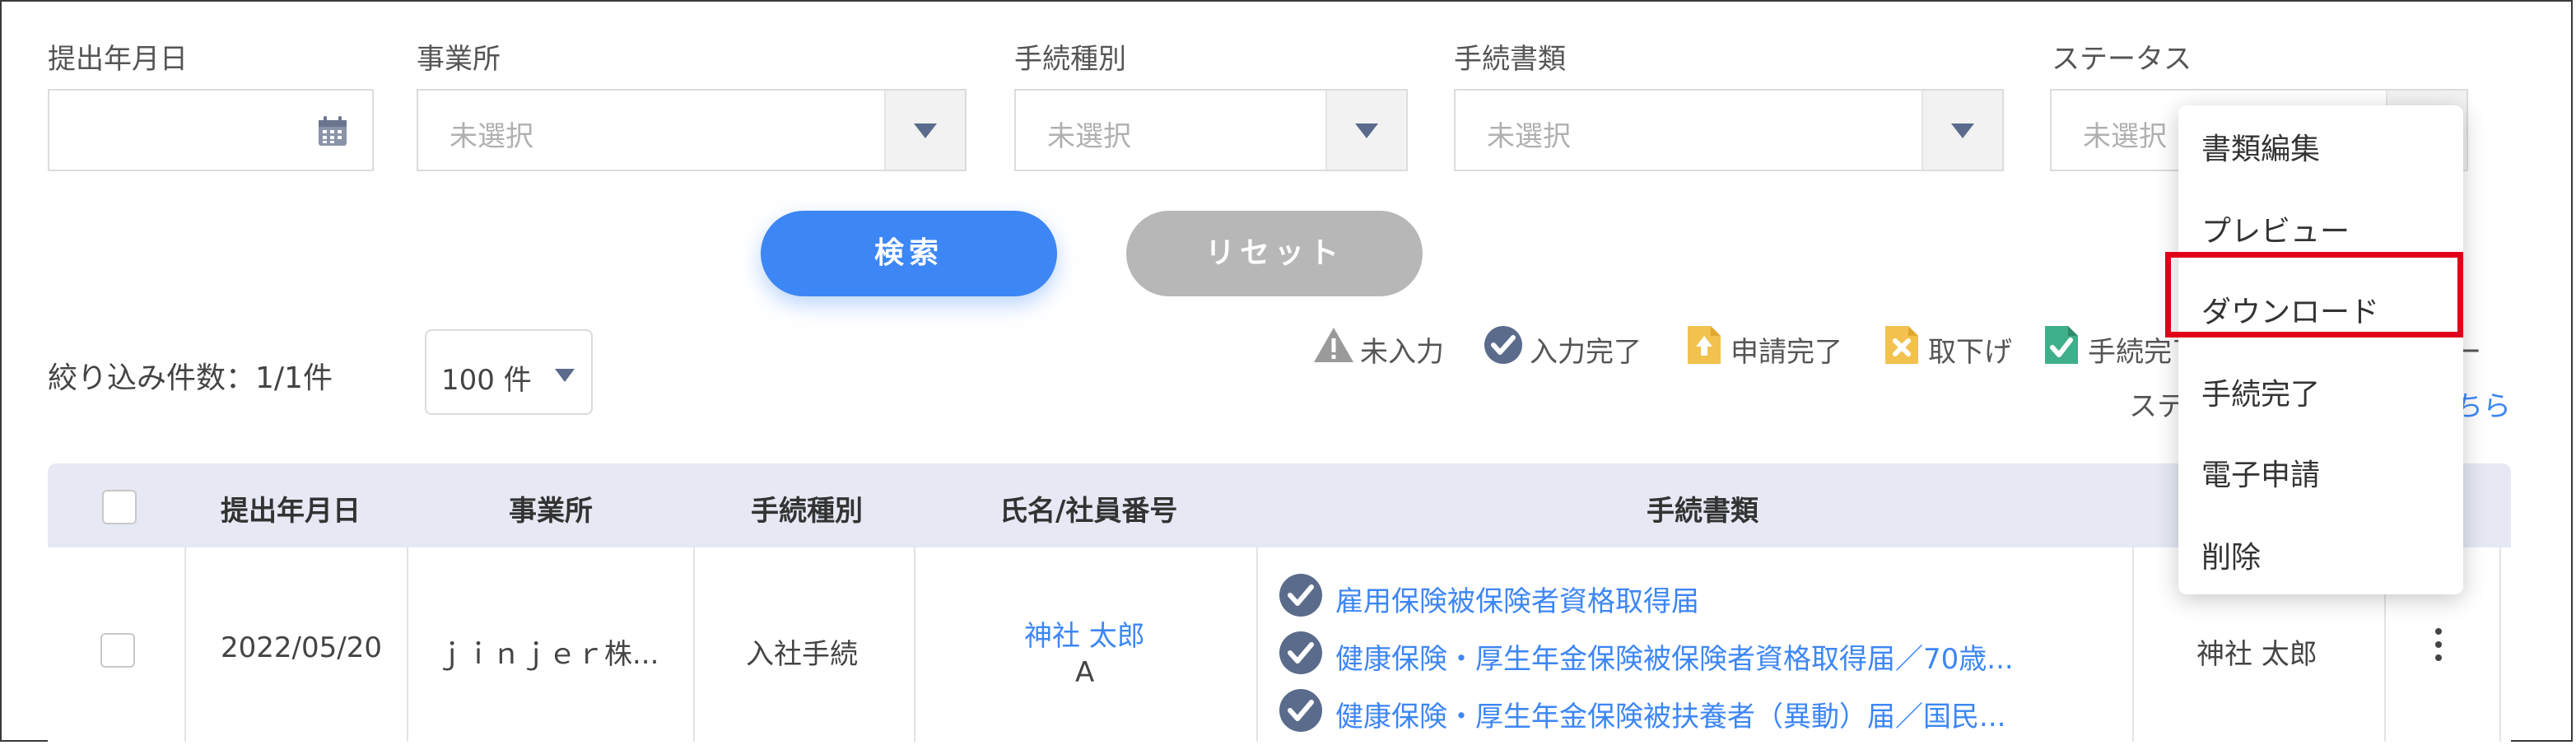 This screenshot has height=745, width=2576. I want to click on office-select-value: 未選択, so click(492, 136).